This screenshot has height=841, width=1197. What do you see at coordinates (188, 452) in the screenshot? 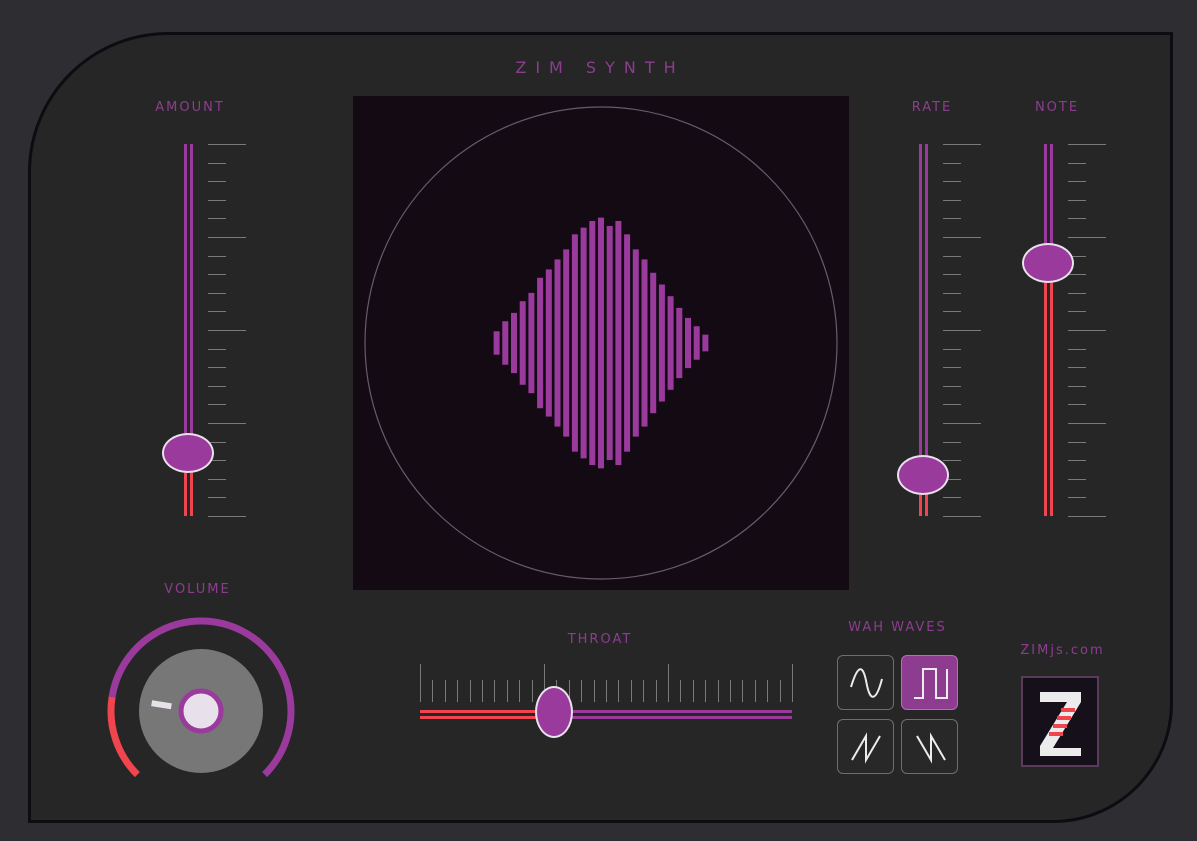
I see `amount-slider-thumb` at bounding box center [188, 452].